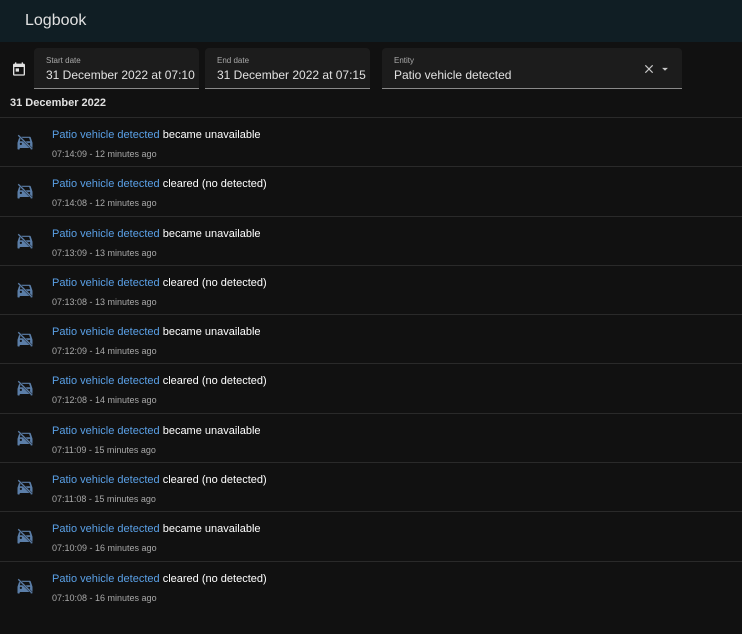  I want to click on page-title: Logbook, so click(56, 20).